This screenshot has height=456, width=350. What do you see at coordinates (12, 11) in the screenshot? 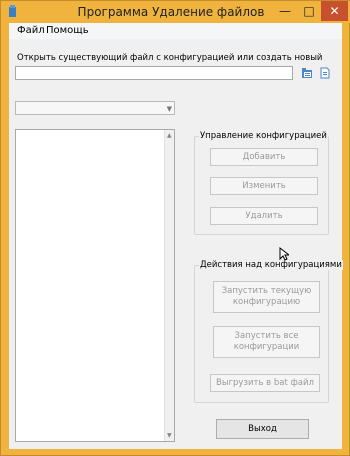
I see `app-icon` at bounding box center [12, 11].